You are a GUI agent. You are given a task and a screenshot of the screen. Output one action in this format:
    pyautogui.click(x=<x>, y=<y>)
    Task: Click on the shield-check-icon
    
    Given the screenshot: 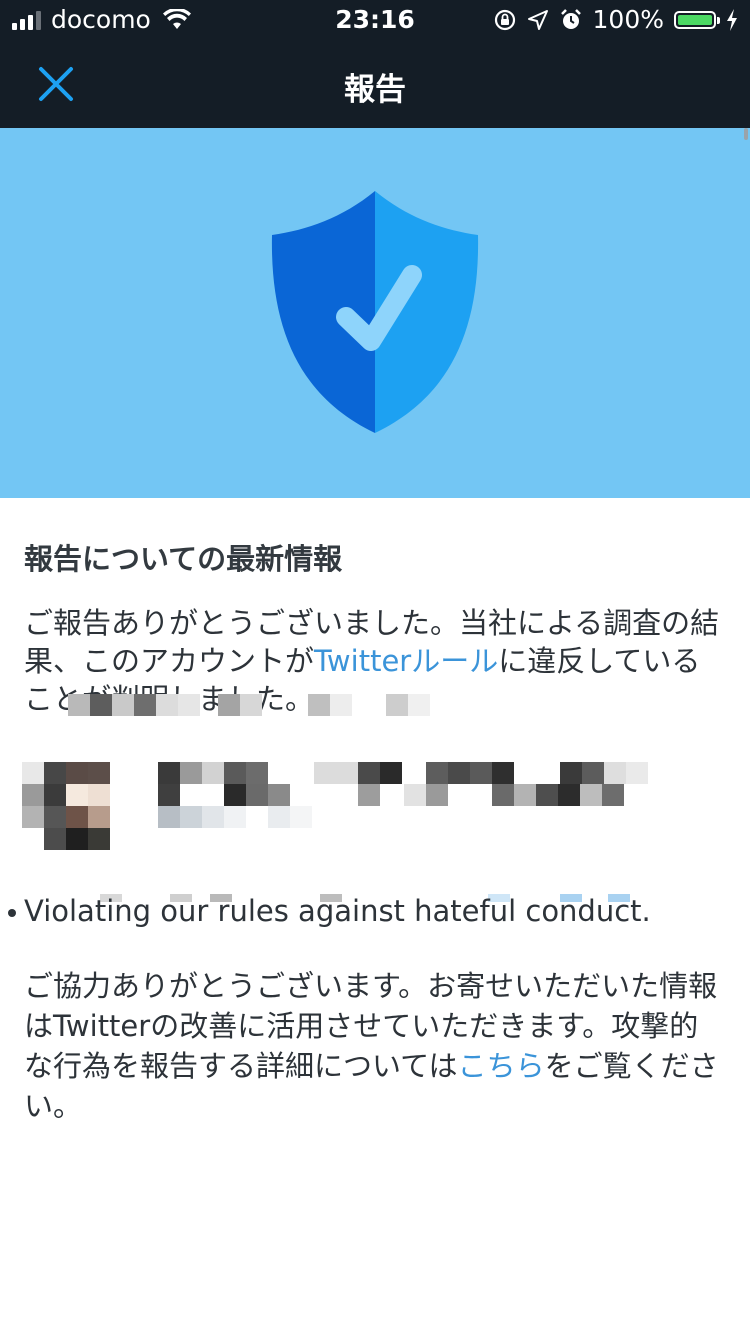 What is the action you would take?
    pyautogui.click(x=375, y=312)
    